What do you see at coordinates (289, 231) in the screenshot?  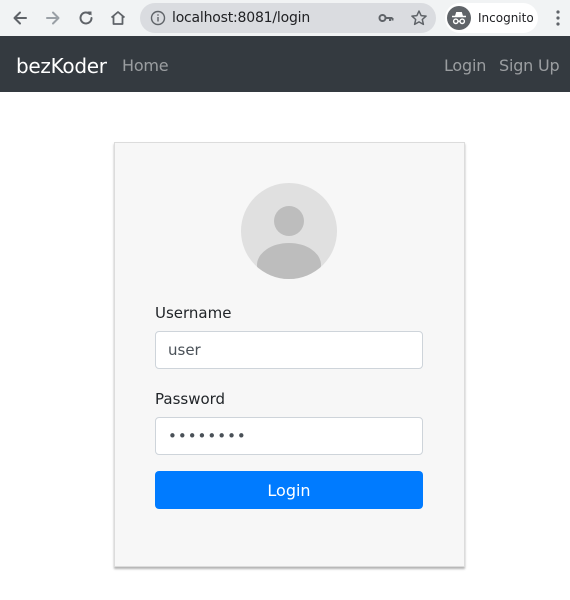 I see `user-avatar-icon` at bounding box center [289, 231].